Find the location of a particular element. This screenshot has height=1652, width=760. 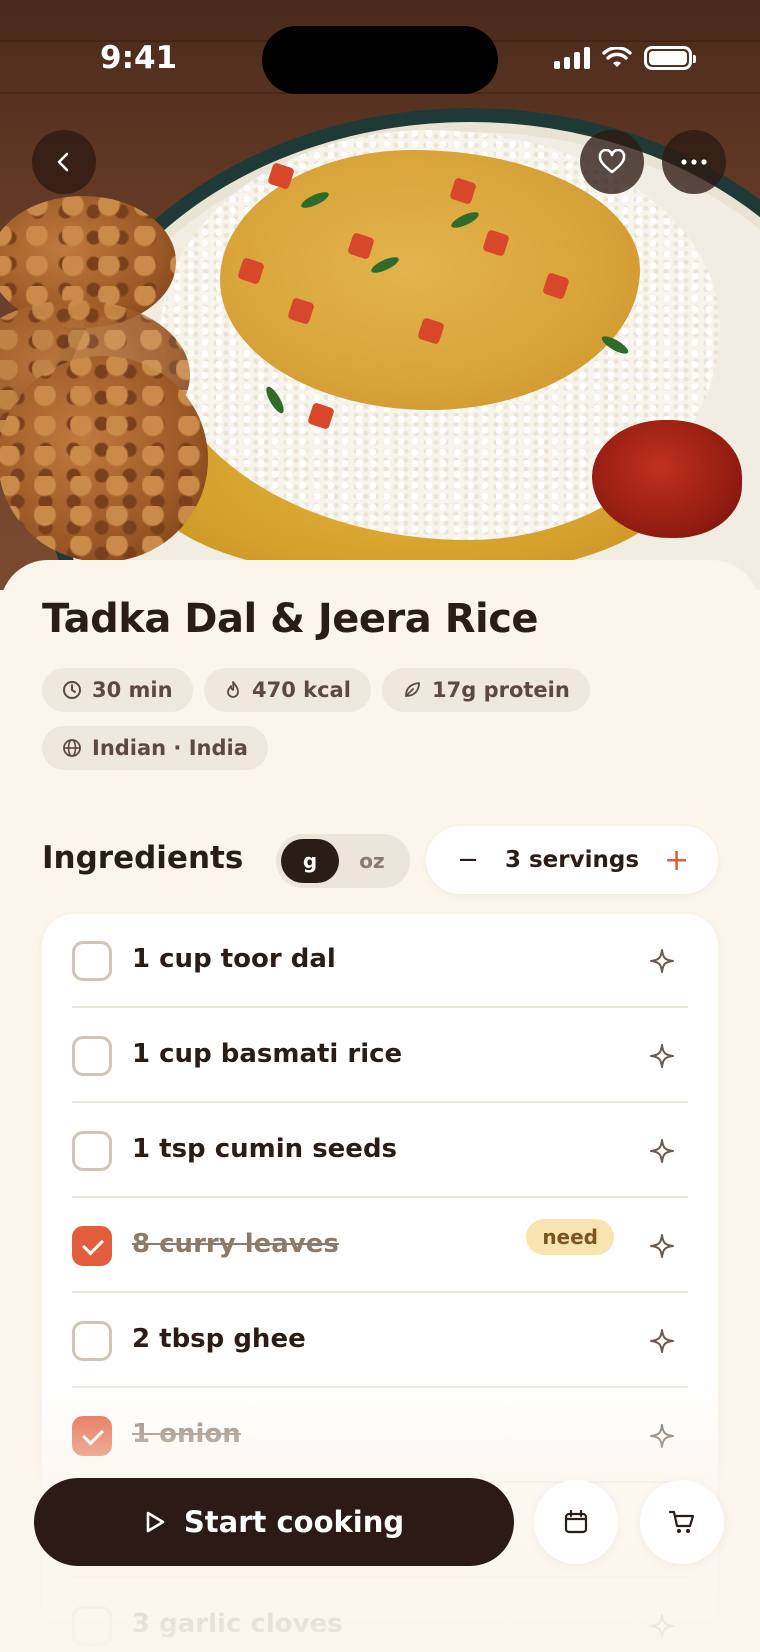

ingredient-row: 1 onion is located at coordinates (380, 1436).